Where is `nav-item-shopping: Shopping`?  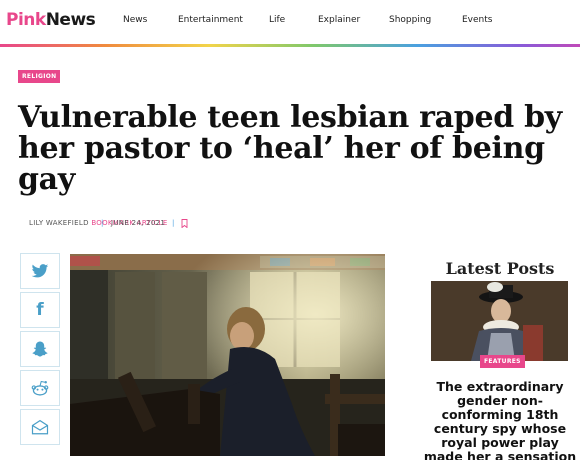
nav-item-shopping: Shopping is located at coordinates (410, 20).